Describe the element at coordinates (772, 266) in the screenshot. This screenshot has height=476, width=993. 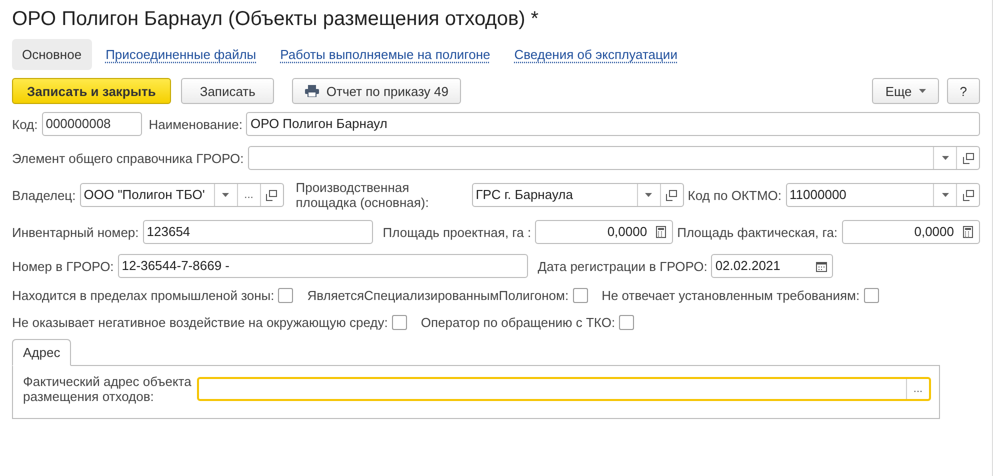
I see `date-field: 02.02.2021` at that location.